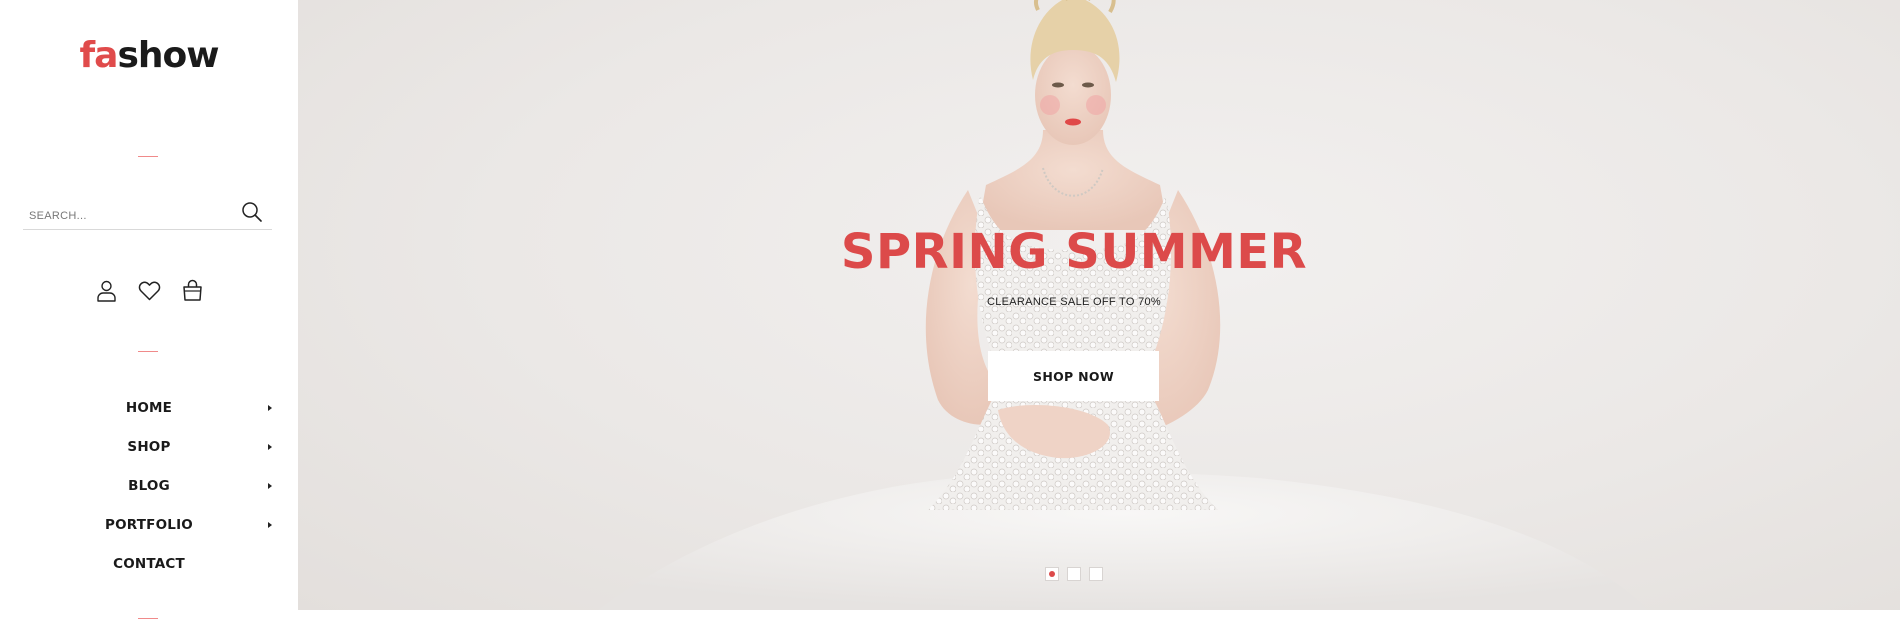 This screenshot has height=629, width=1900. I want to click on search-icon, so click(252, 212).